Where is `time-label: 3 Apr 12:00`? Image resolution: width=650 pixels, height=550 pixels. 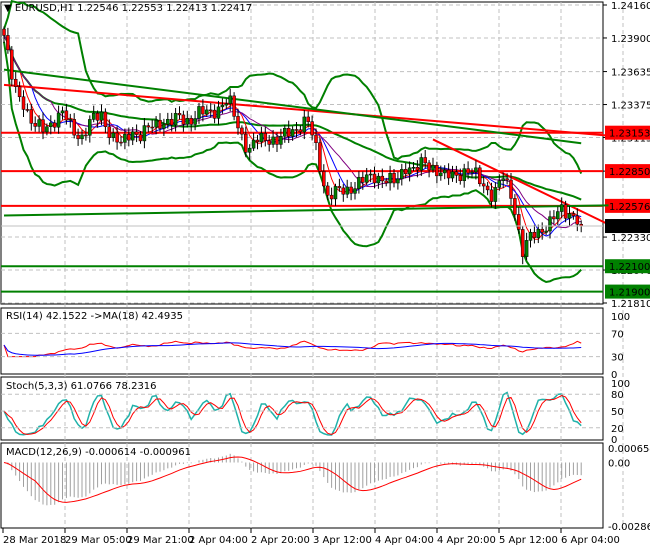 time-label: 3 Apr 12:00 is located at coordinates (342, 540).